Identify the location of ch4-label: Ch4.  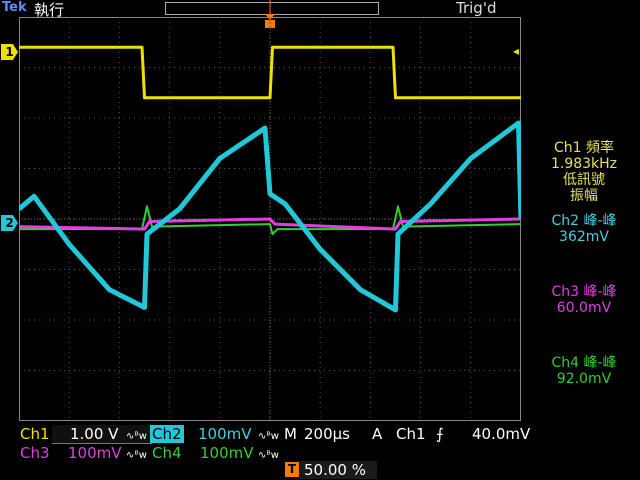
(167, 453).